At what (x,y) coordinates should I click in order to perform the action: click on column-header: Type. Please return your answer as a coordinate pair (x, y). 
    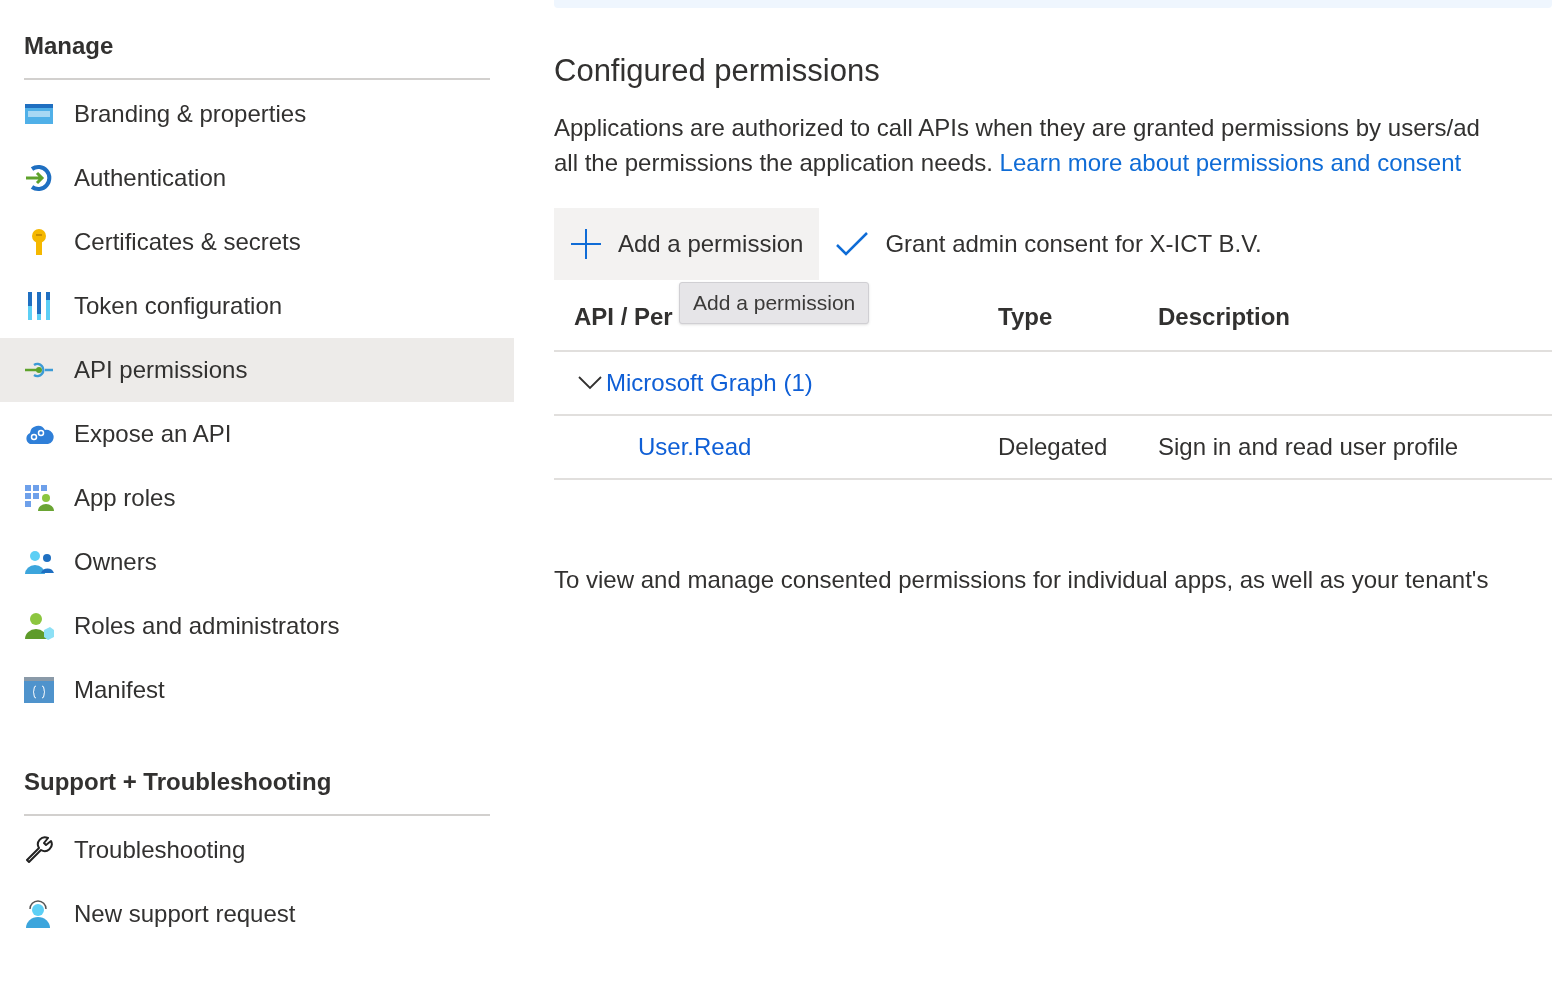
    Looking at the image, I should click on (1025, 316).